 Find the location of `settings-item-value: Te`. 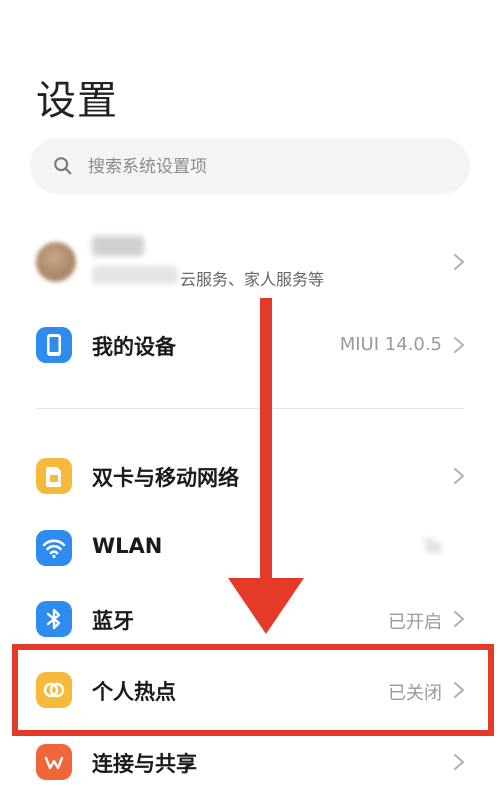

settings-item-value: Te is located at coordinates (432, 547).